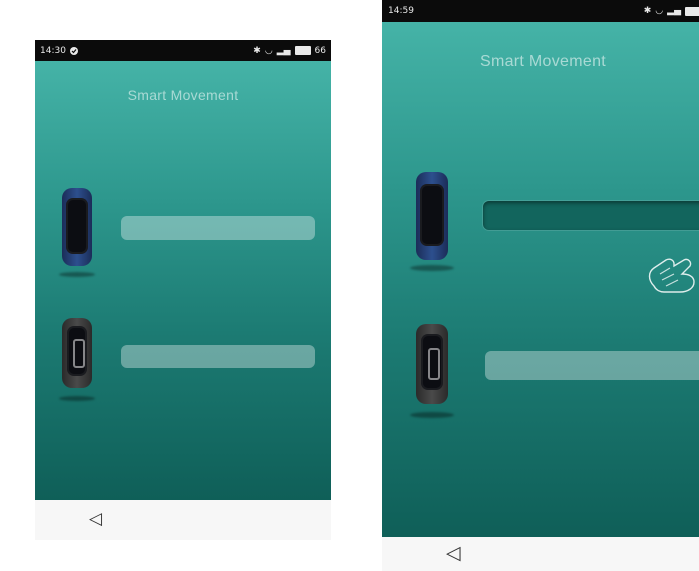 Image resolution: width=699 pixels, height=571 pixels. Describe the element at coordinates (401, 11) in the screenshot. I see `status-time: 14:59` at that location.